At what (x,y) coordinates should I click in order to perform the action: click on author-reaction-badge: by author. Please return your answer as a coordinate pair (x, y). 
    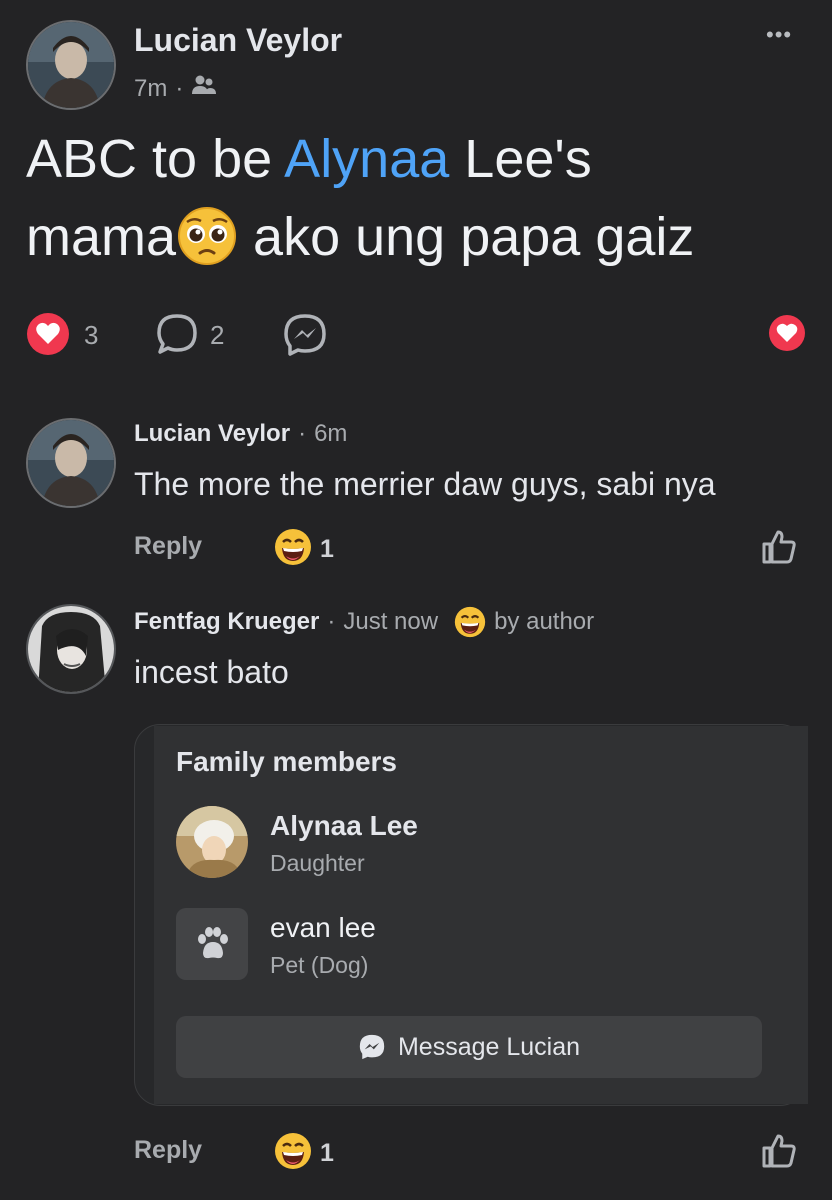
    Looking at the image, I should click on (544, 621).